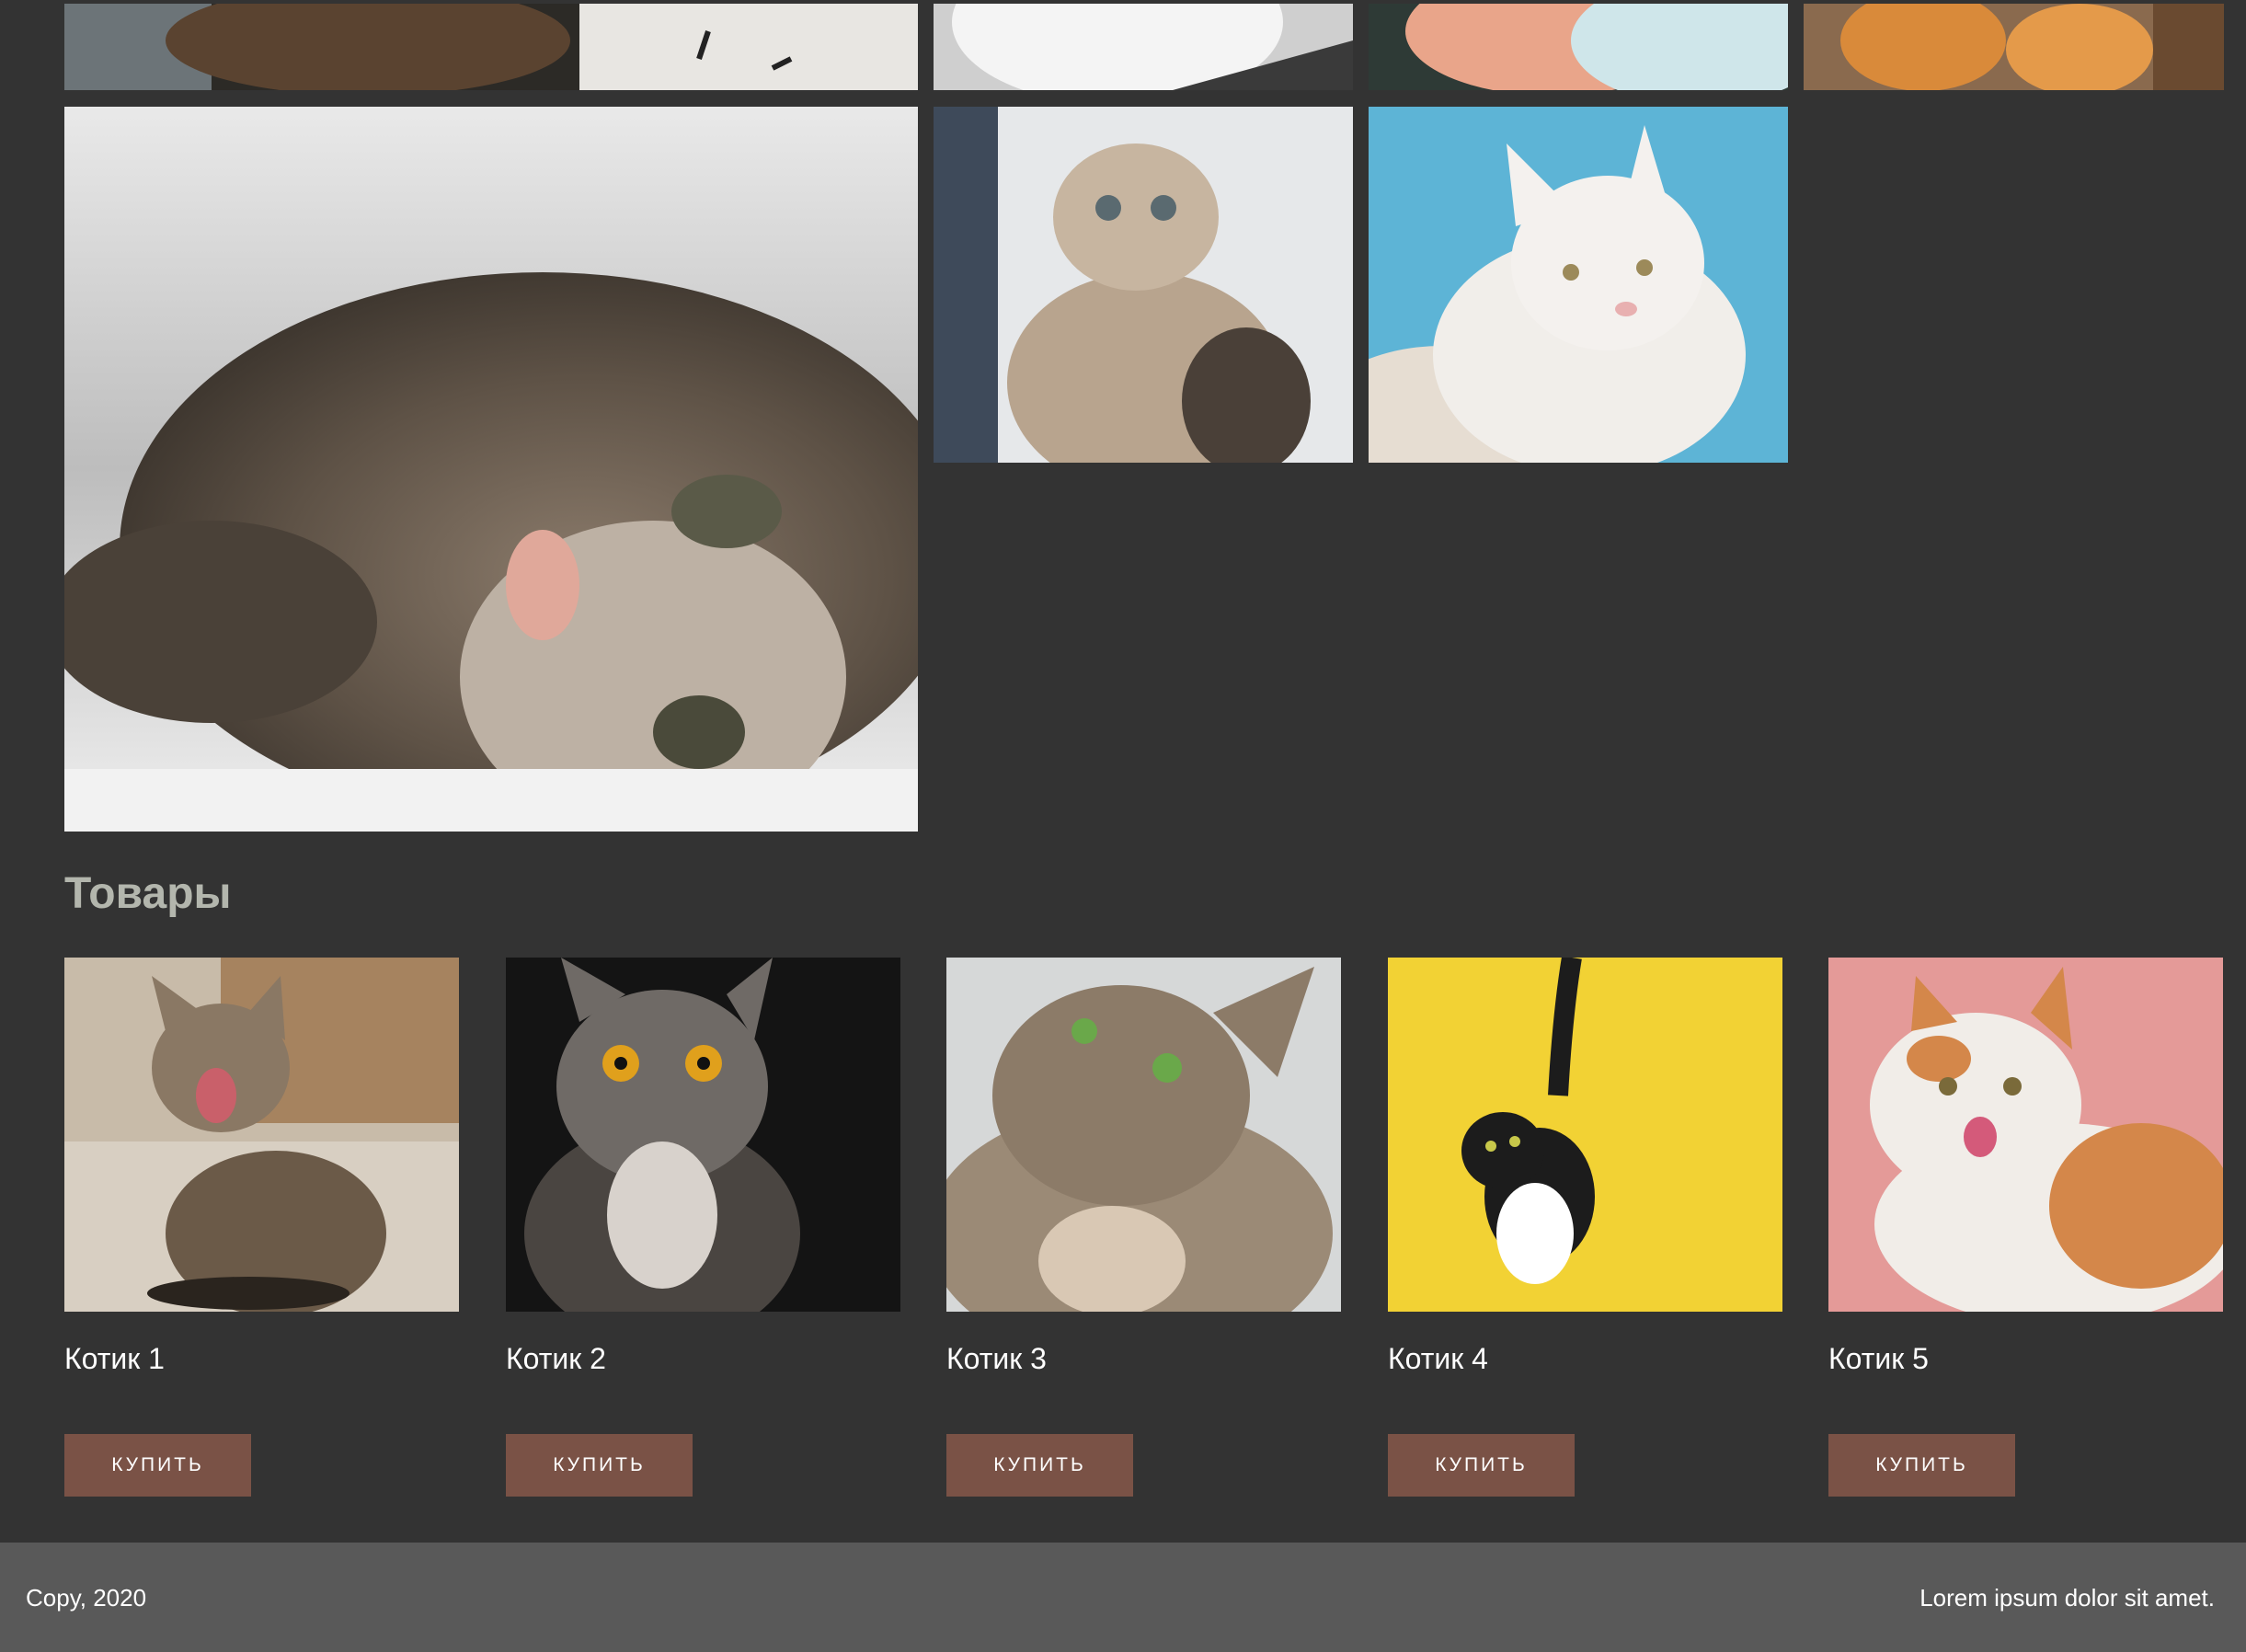  I want to click on footer: Copy, 2020 Lorem ipsum dolor sit amet., so click(1123, 1597).